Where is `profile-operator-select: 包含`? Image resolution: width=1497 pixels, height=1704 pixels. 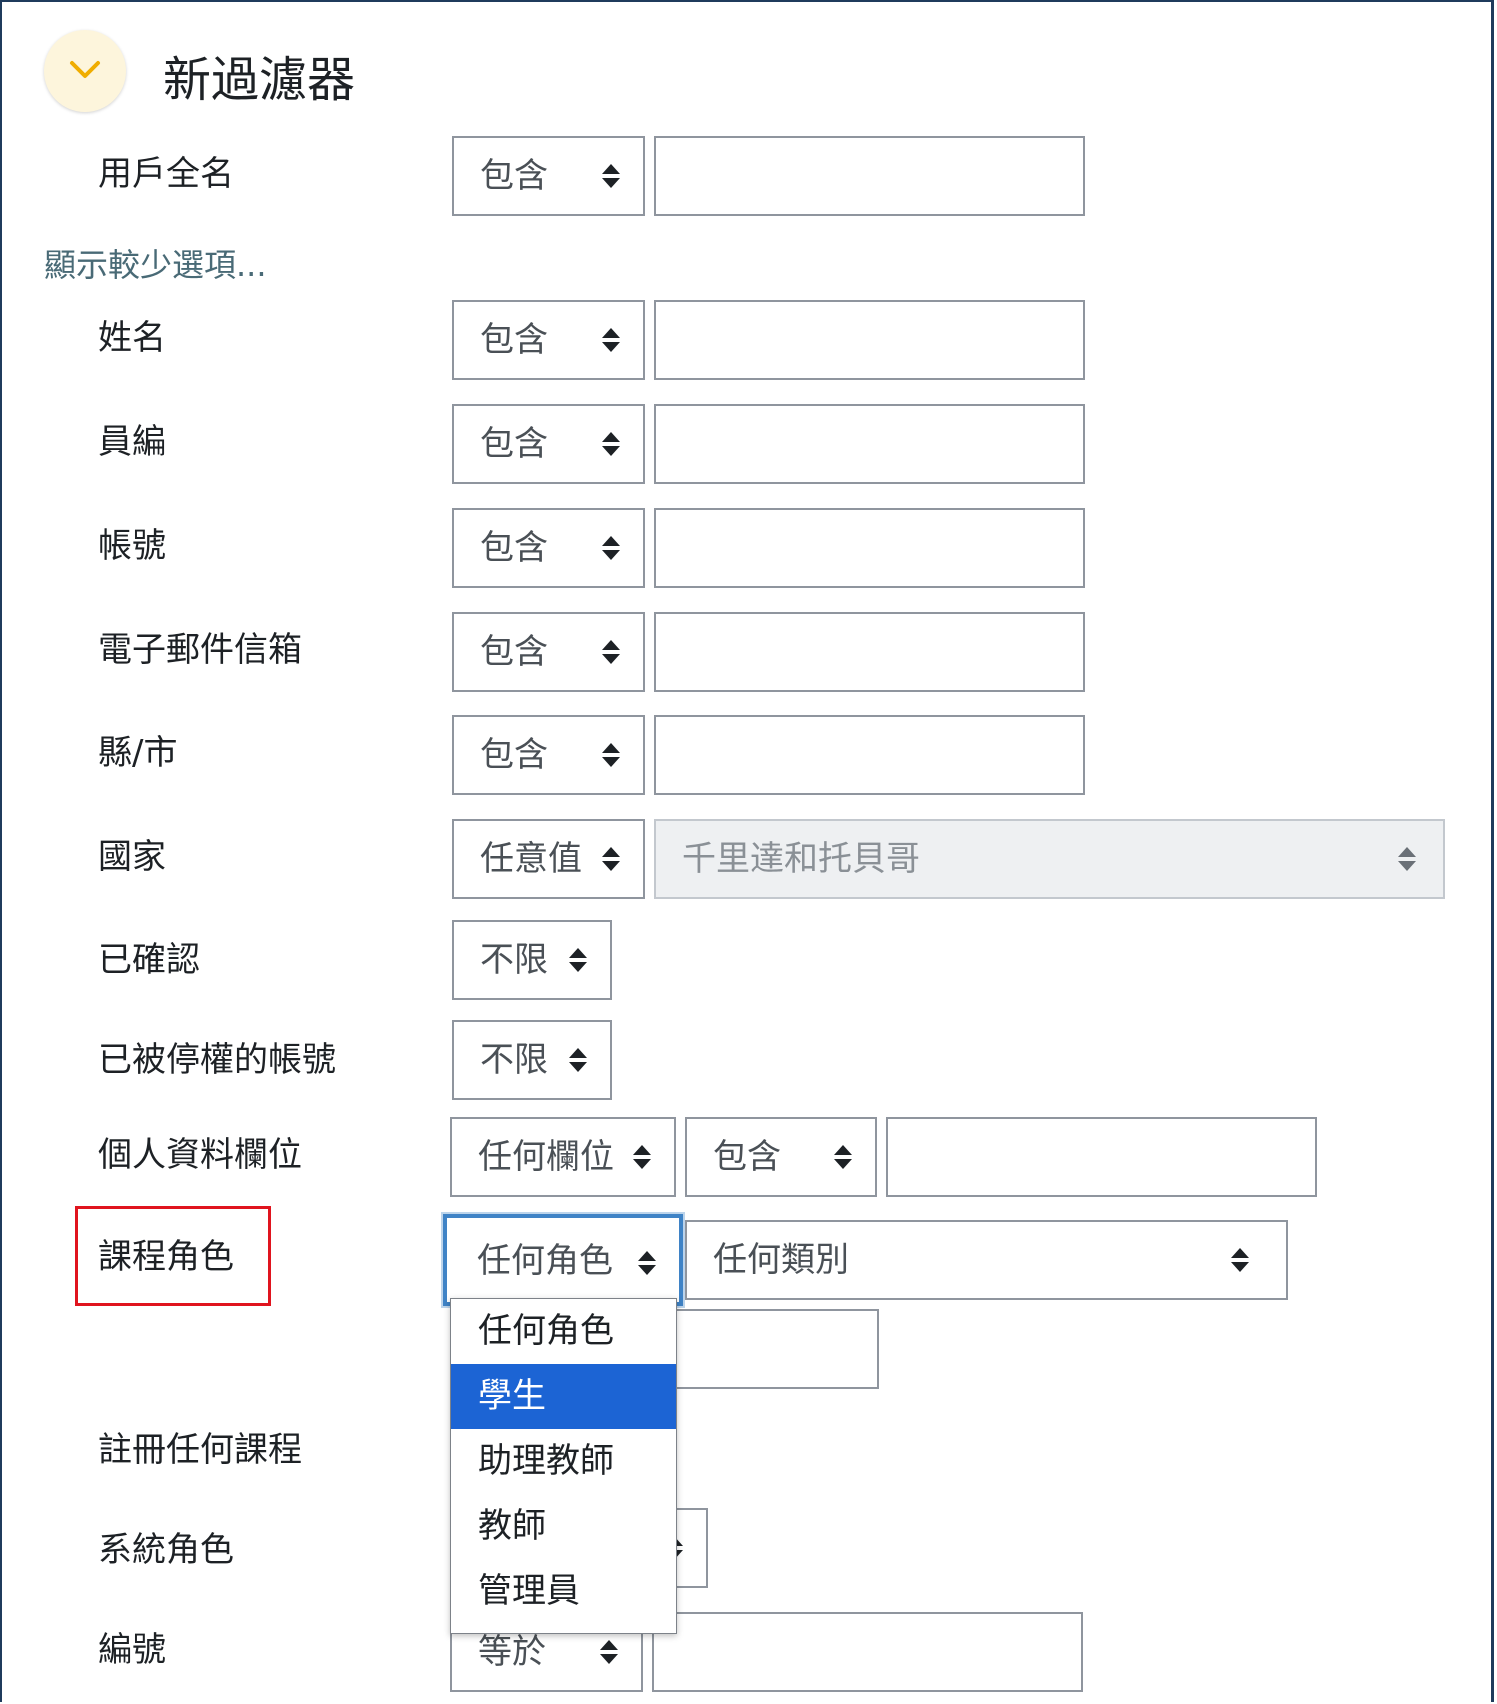
profile-operator-select: 包含 is located at coordinates (781, 1157).